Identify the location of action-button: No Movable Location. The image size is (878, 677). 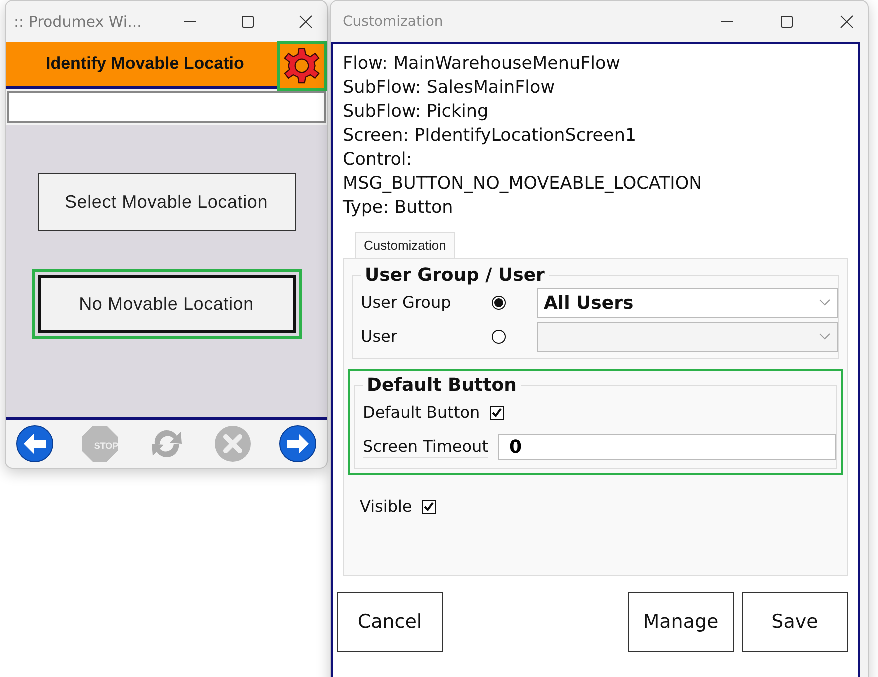
(167, 304).